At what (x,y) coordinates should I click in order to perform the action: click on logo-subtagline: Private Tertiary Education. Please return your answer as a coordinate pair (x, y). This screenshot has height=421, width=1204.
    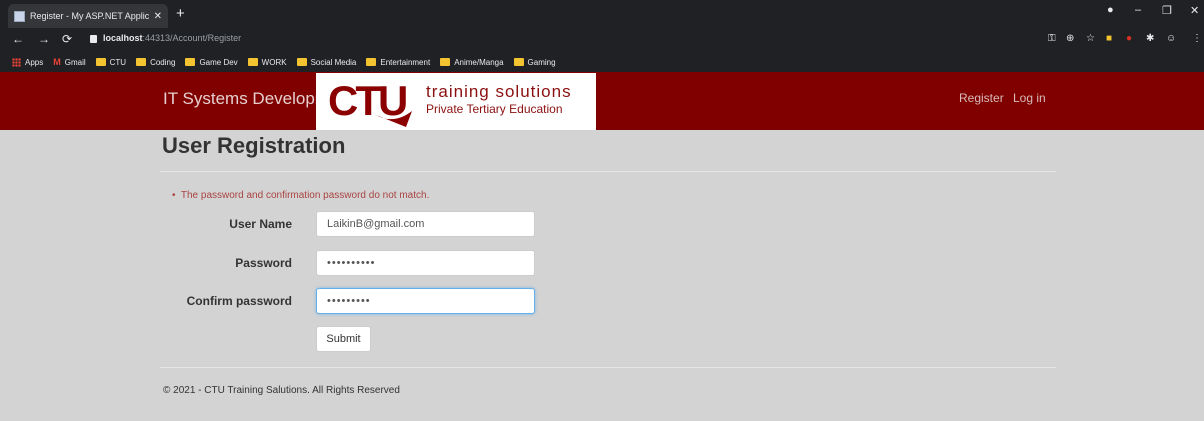
    Looking at the image, I should click on (494, 109).